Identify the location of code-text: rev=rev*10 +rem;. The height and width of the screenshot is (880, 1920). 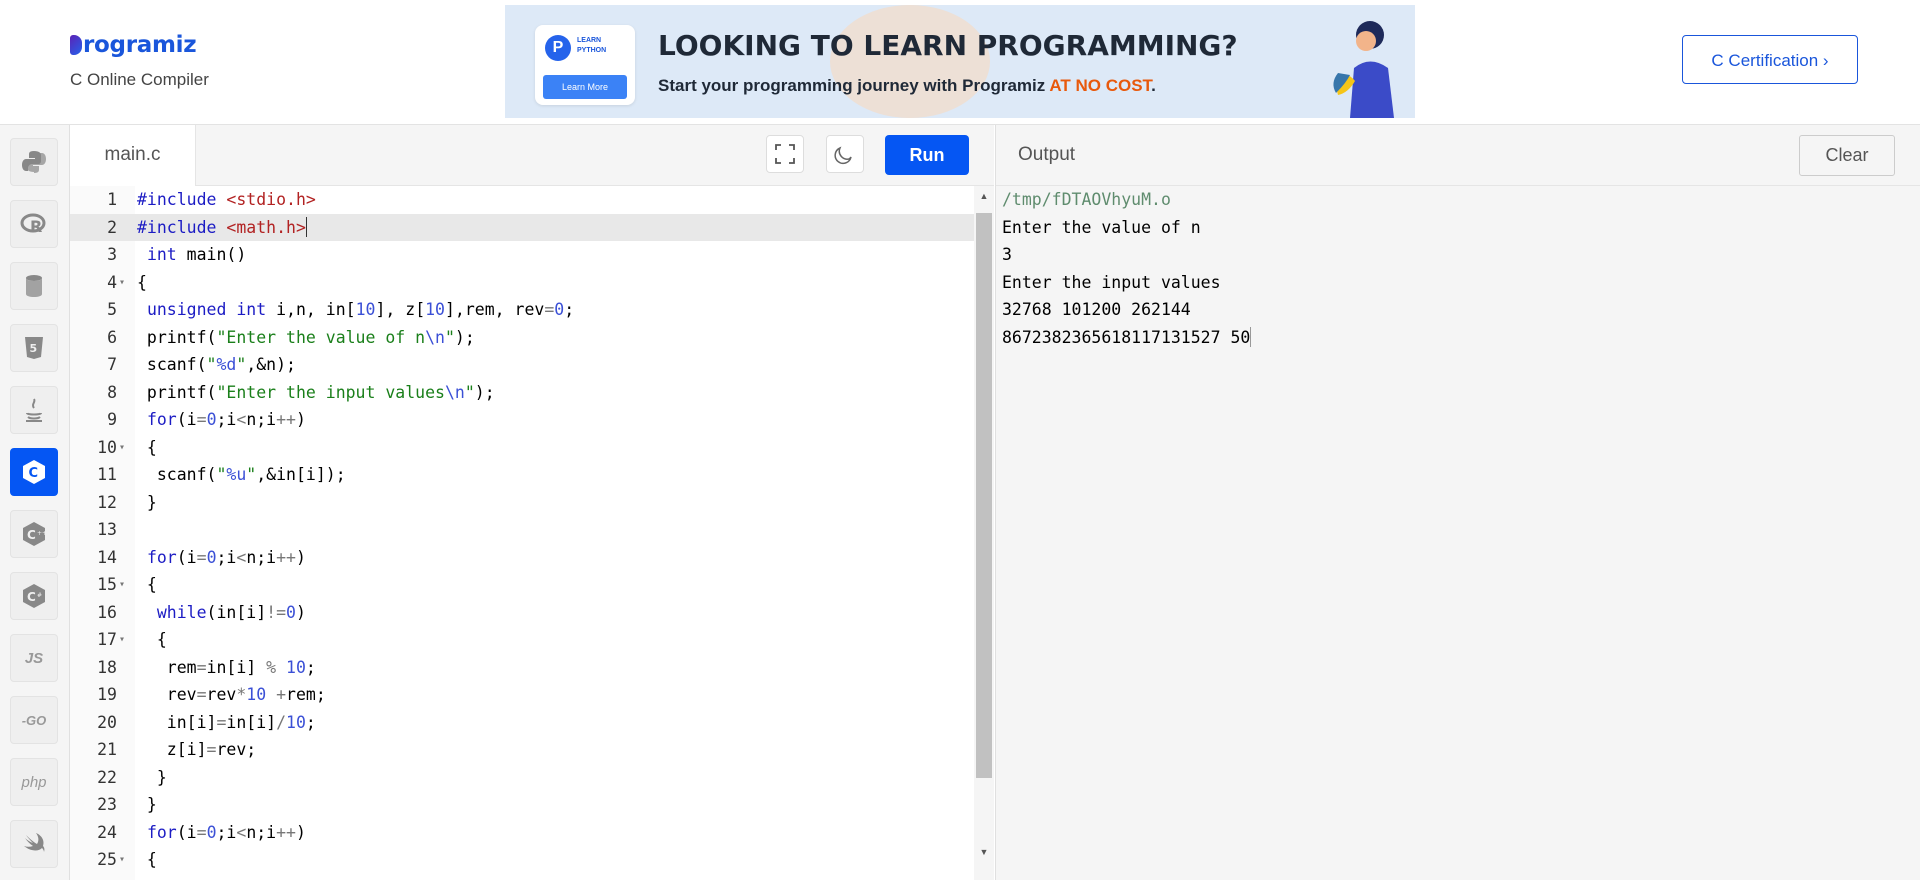
(231, 694).